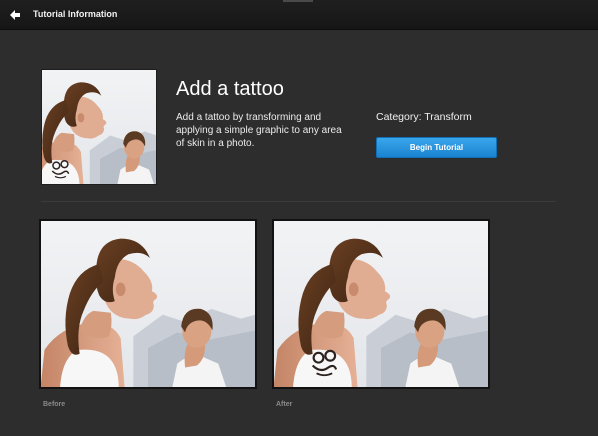  I want to click on after-photo, so click(381, 304).